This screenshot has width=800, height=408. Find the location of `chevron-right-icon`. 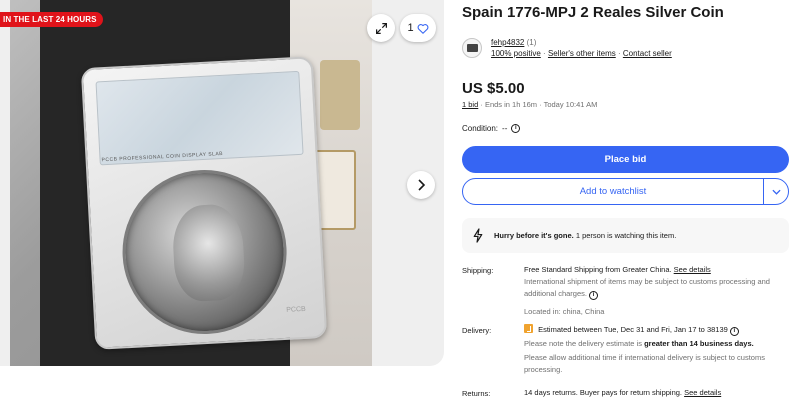

chevron-right-icon is located at coordinates (422, 185).